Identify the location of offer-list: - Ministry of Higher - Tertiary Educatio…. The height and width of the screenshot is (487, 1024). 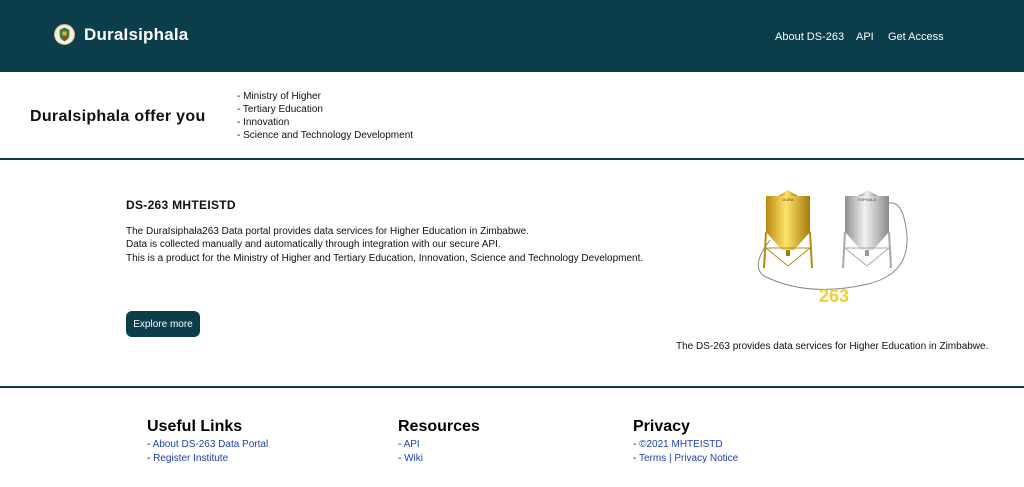
(325, 116).